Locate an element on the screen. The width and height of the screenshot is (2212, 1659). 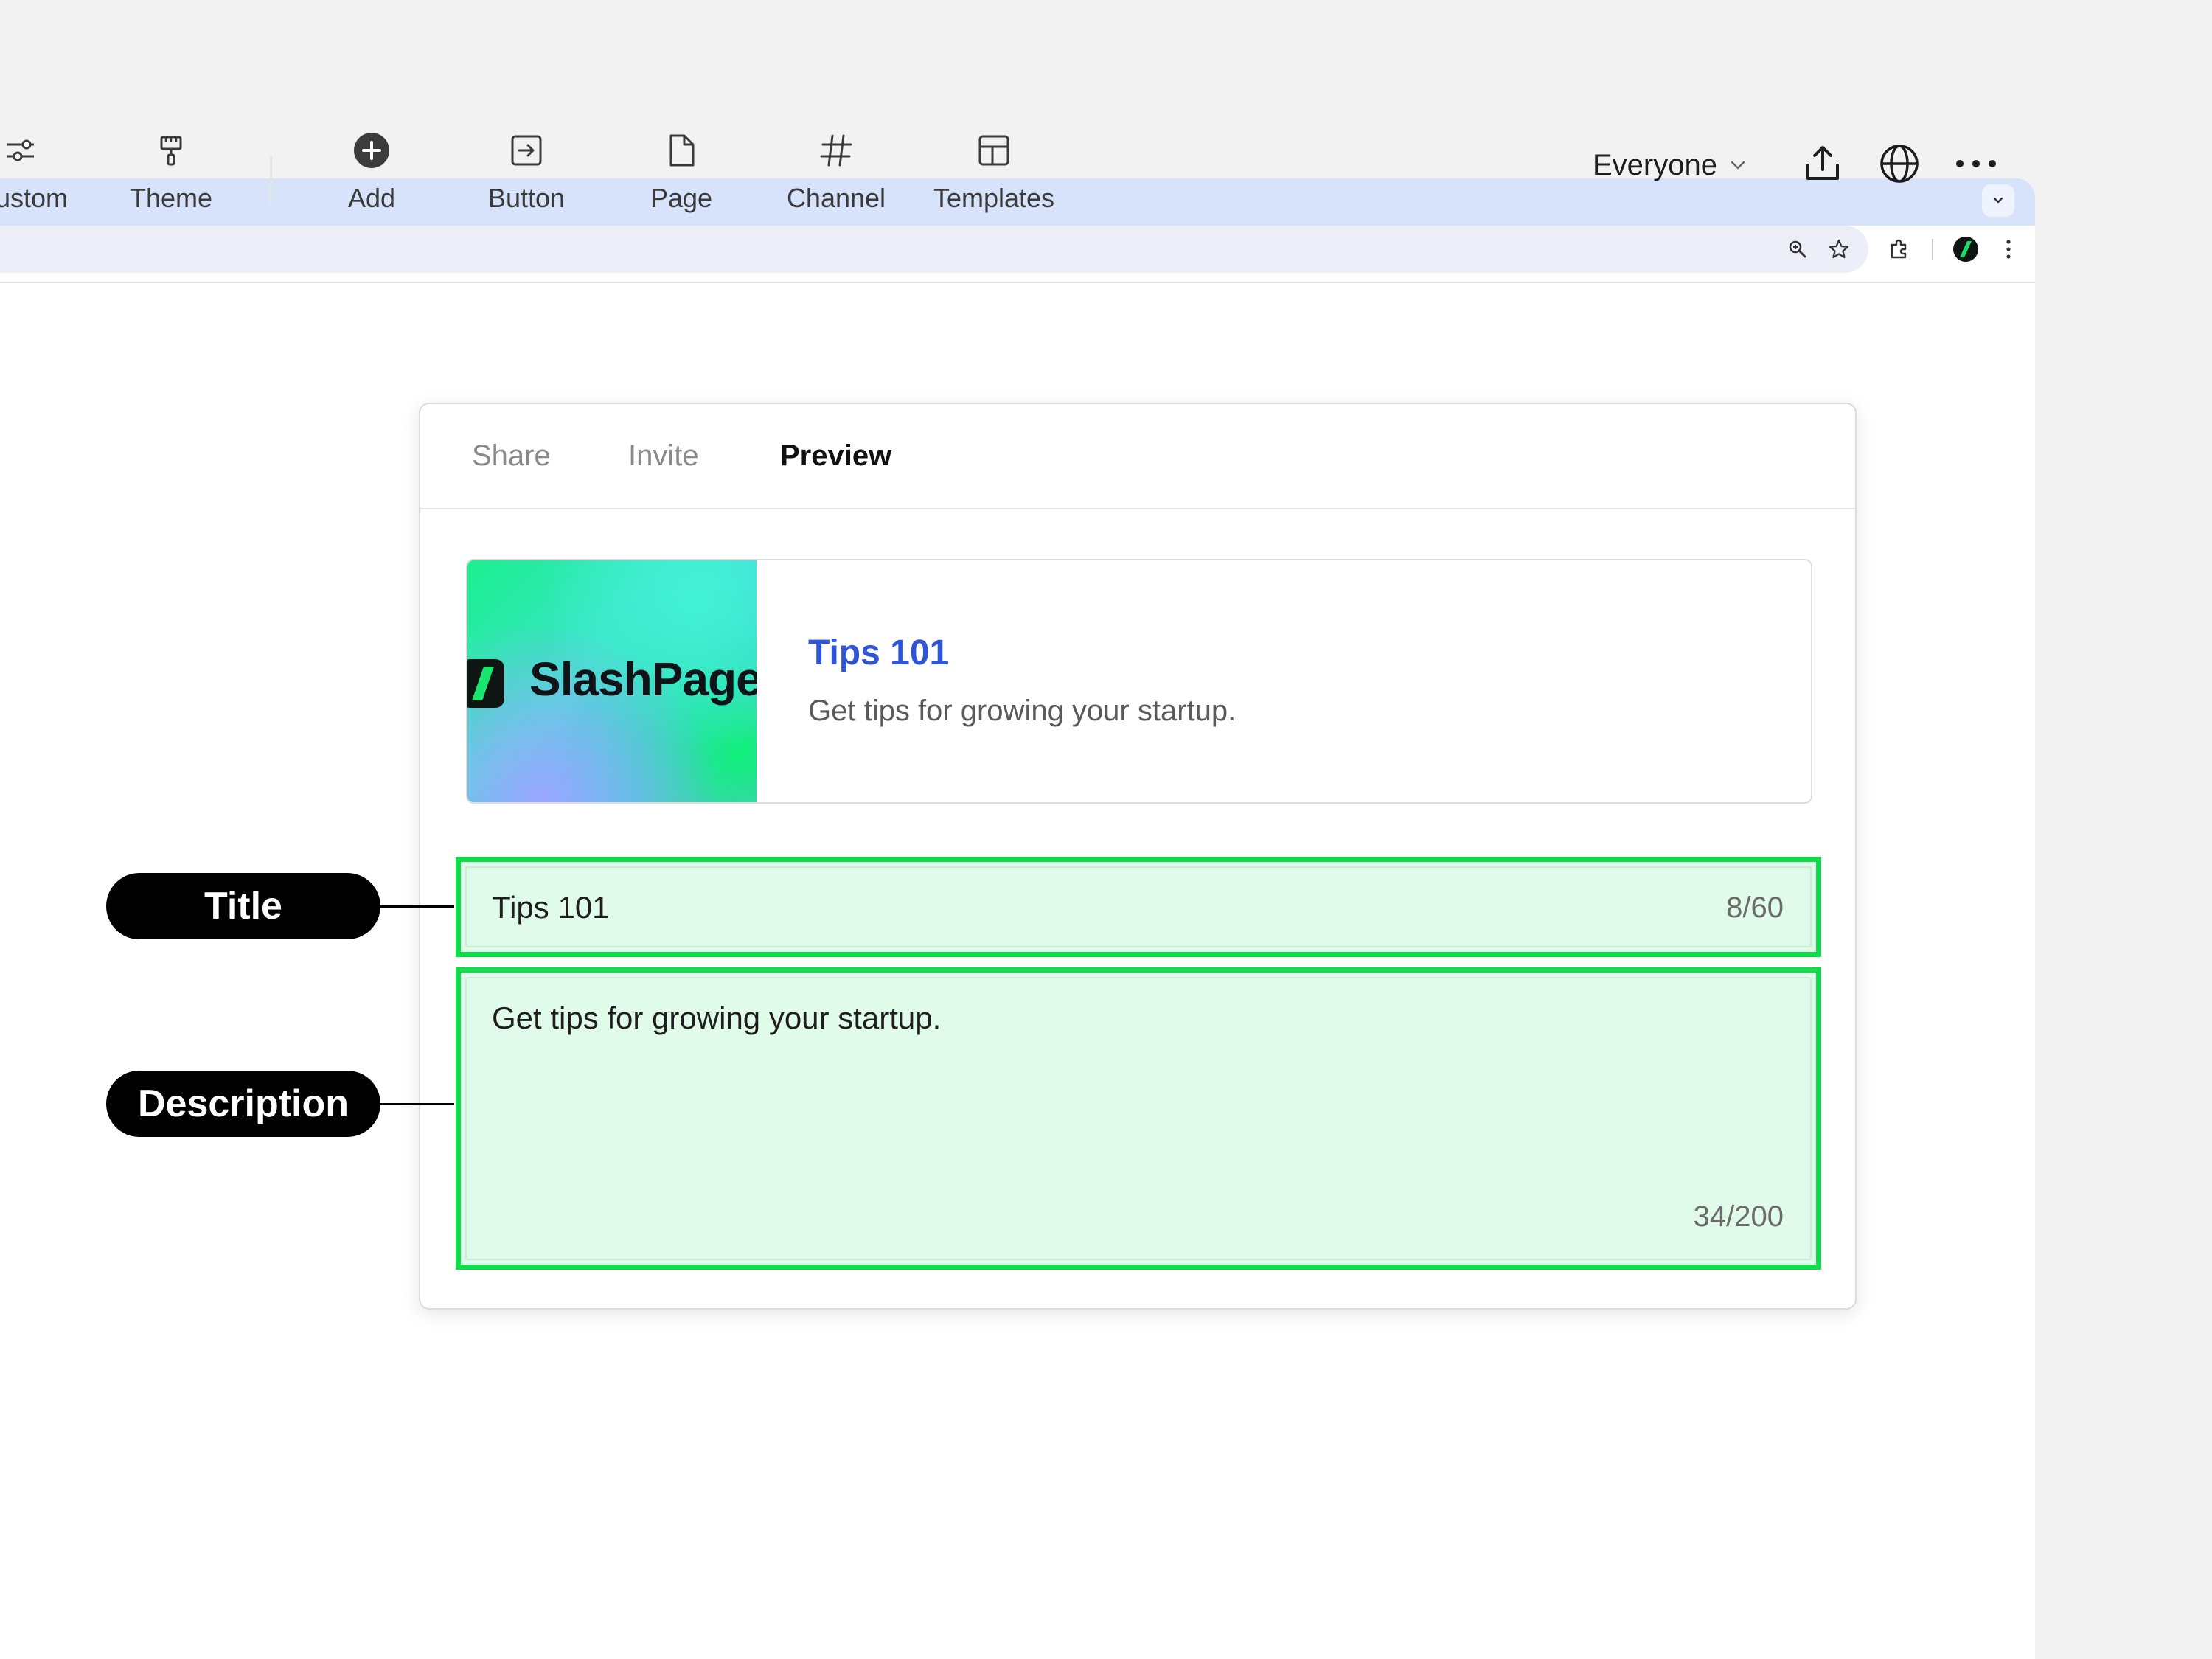
tab-preview: Preview is located at coordinates (835, 456).